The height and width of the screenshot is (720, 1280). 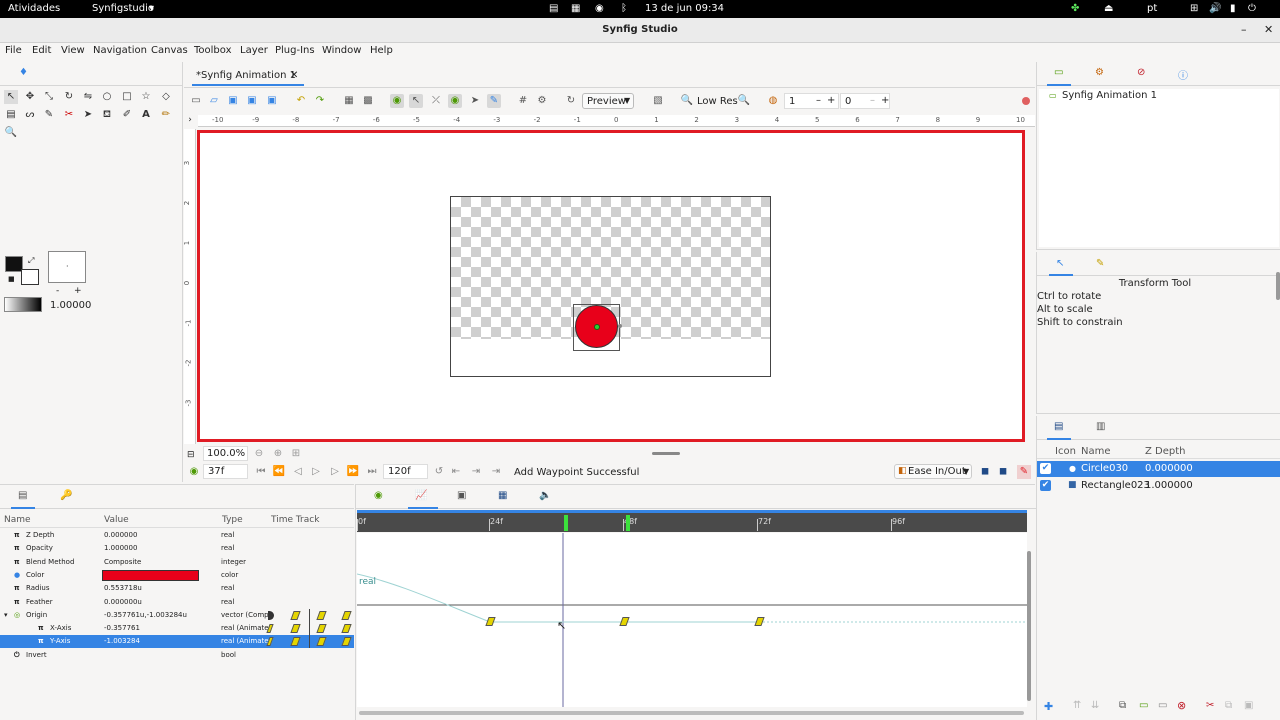 I want to click on brush-size-preview: ·, so click(x=67, y=267).